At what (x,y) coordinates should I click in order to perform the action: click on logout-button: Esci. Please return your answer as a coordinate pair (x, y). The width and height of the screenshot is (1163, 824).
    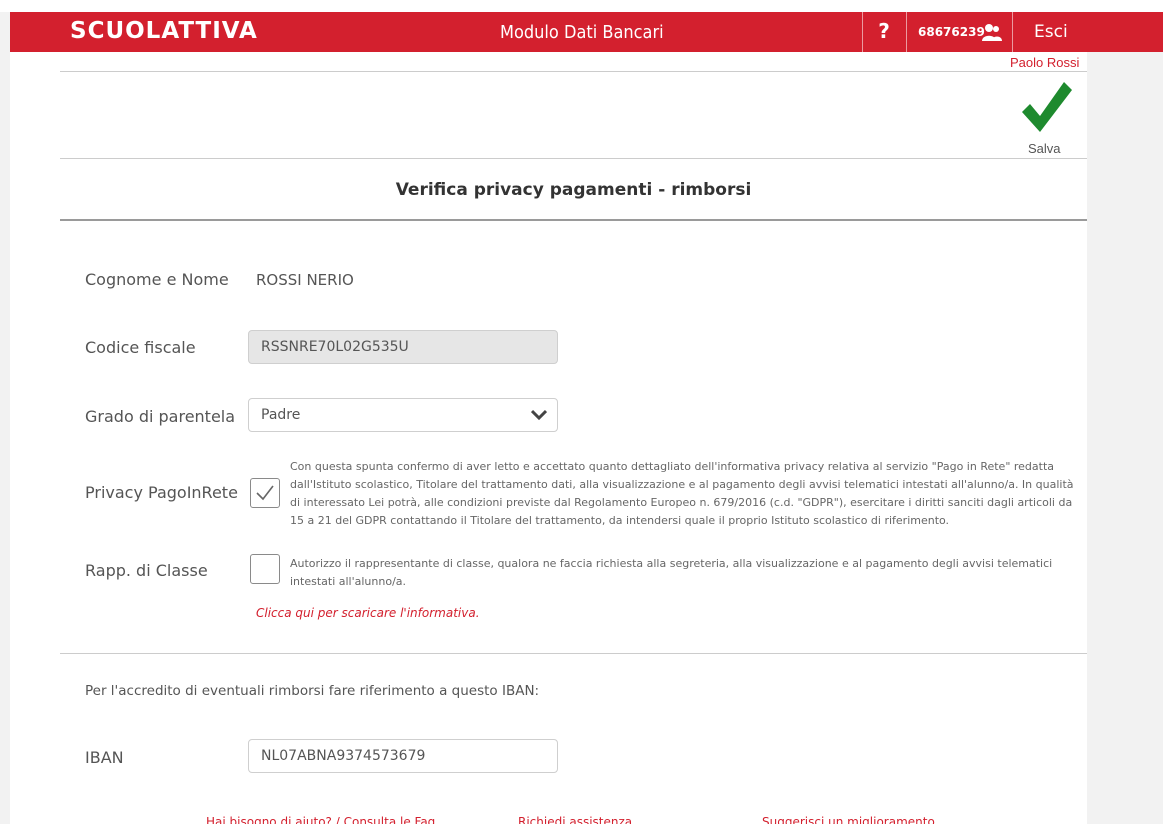
    Looking at the image, I should click on (1051, 32).